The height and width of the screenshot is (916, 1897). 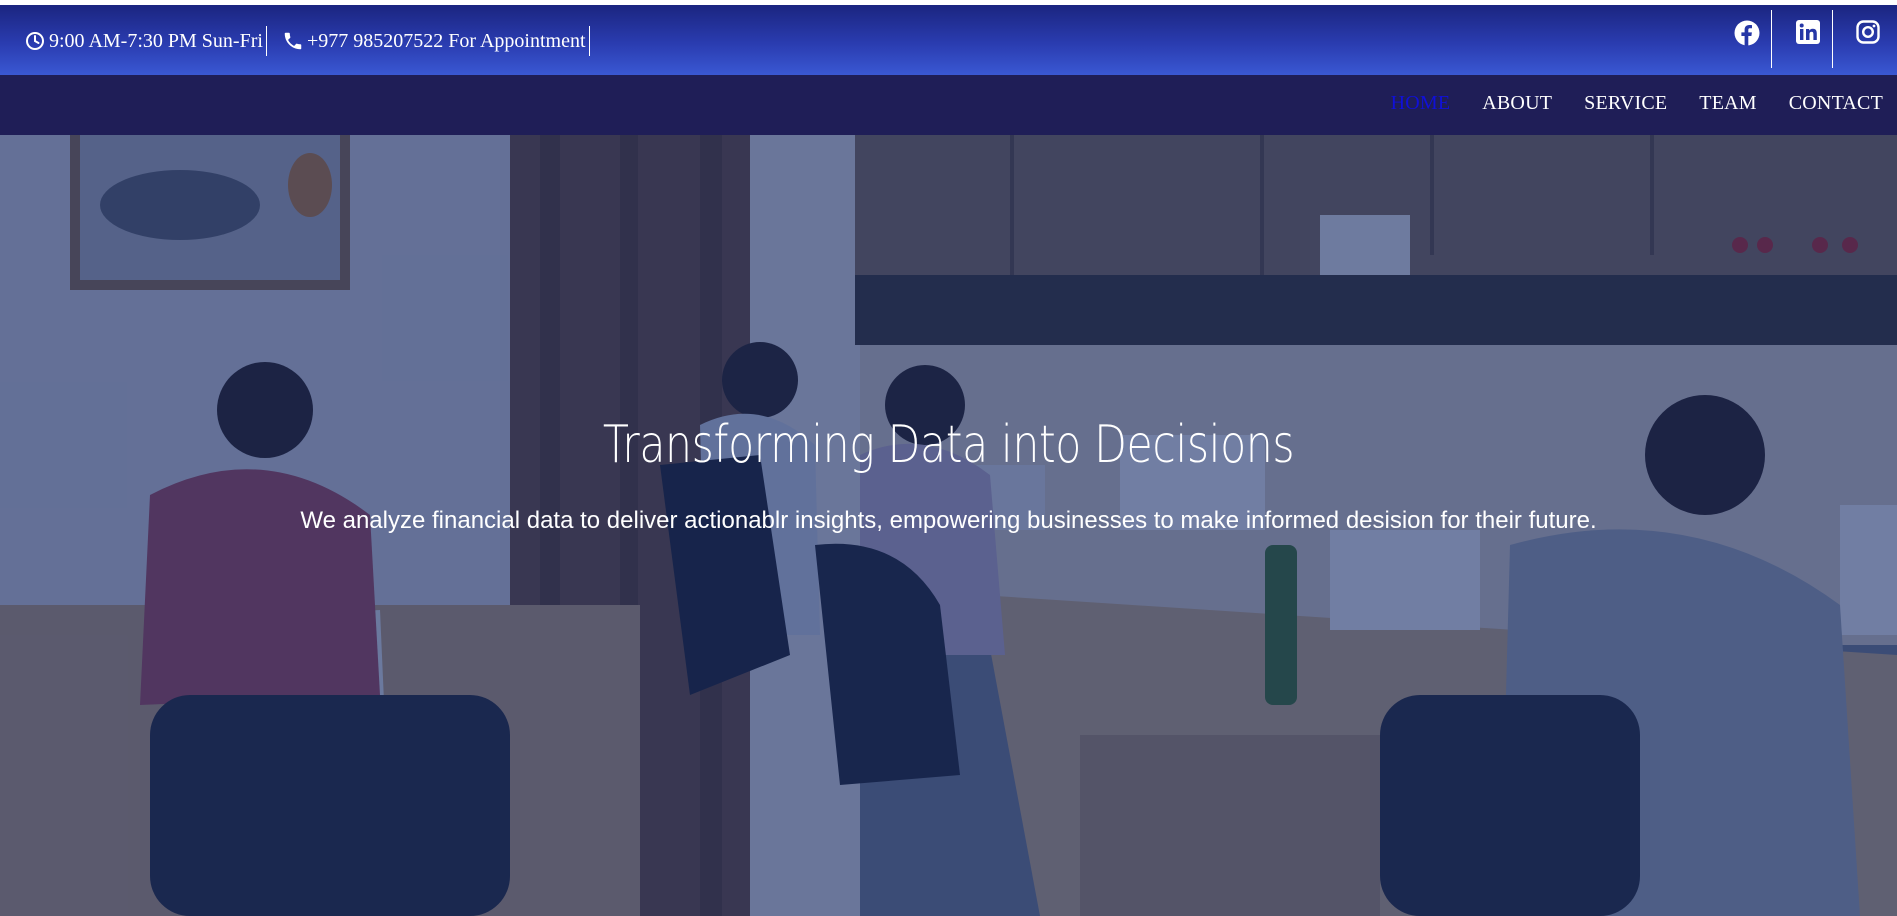 I want to click on facebook-icon, so click(x=1747, y=35).